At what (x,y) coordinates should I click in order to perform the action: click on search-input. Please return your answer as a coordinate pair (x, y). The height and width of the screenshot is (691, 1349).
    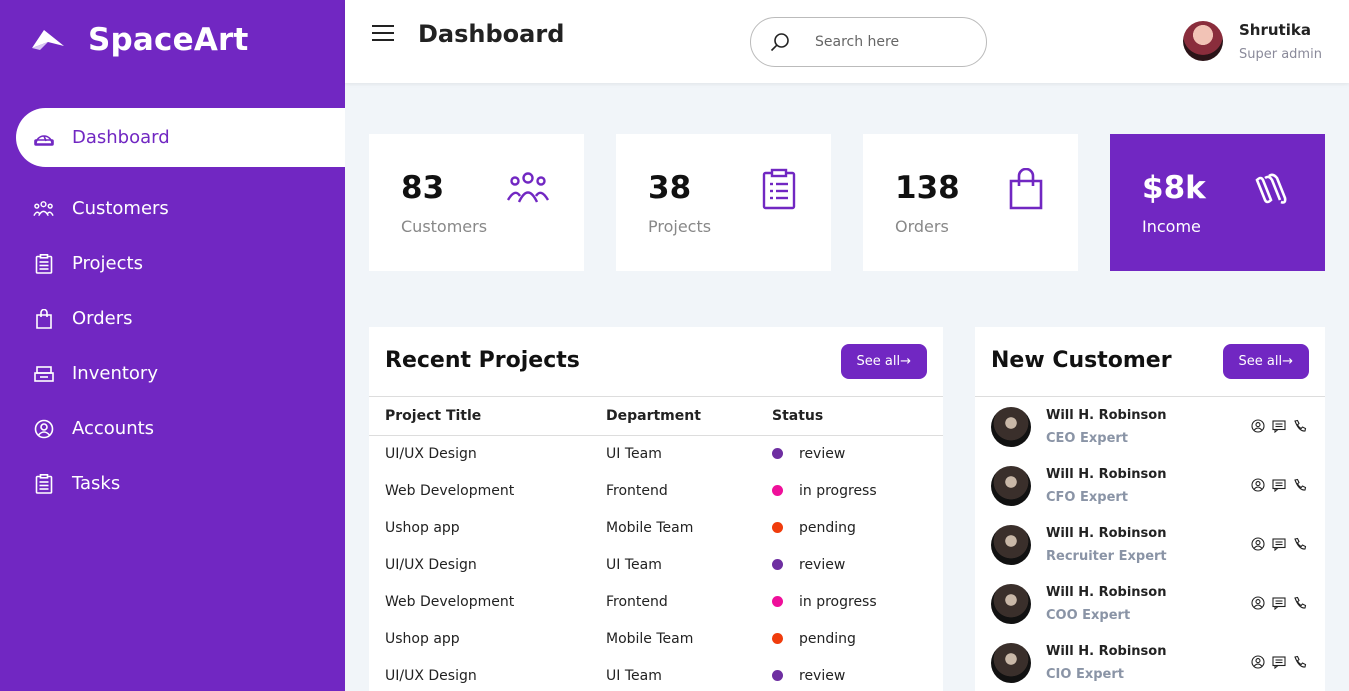
    Looking at the image, I should click on (890, 42).